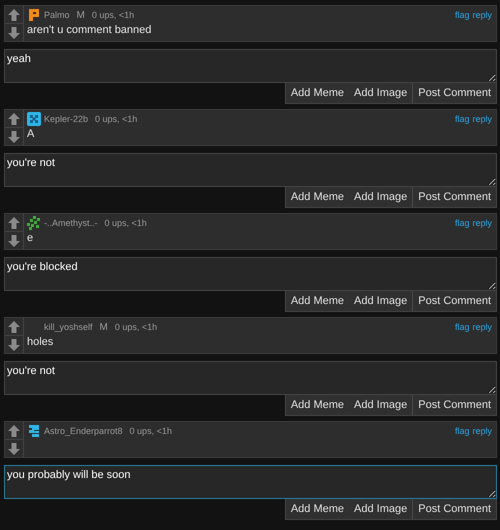 This screenshot has width=500, height=530. What do you see at coordinates (250, 66) in the screenshot?
I see `reply-field: yeah` at bounding box center [250, 66].